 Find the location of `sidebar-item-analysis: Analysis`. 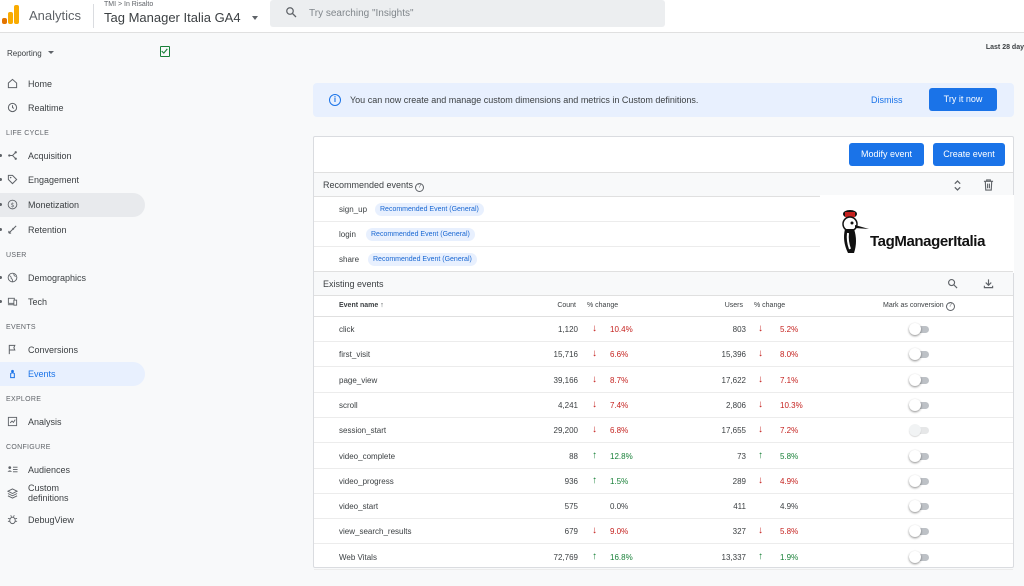

sidebar-item-analysis: Analysis is located at coordinates (72, 422).